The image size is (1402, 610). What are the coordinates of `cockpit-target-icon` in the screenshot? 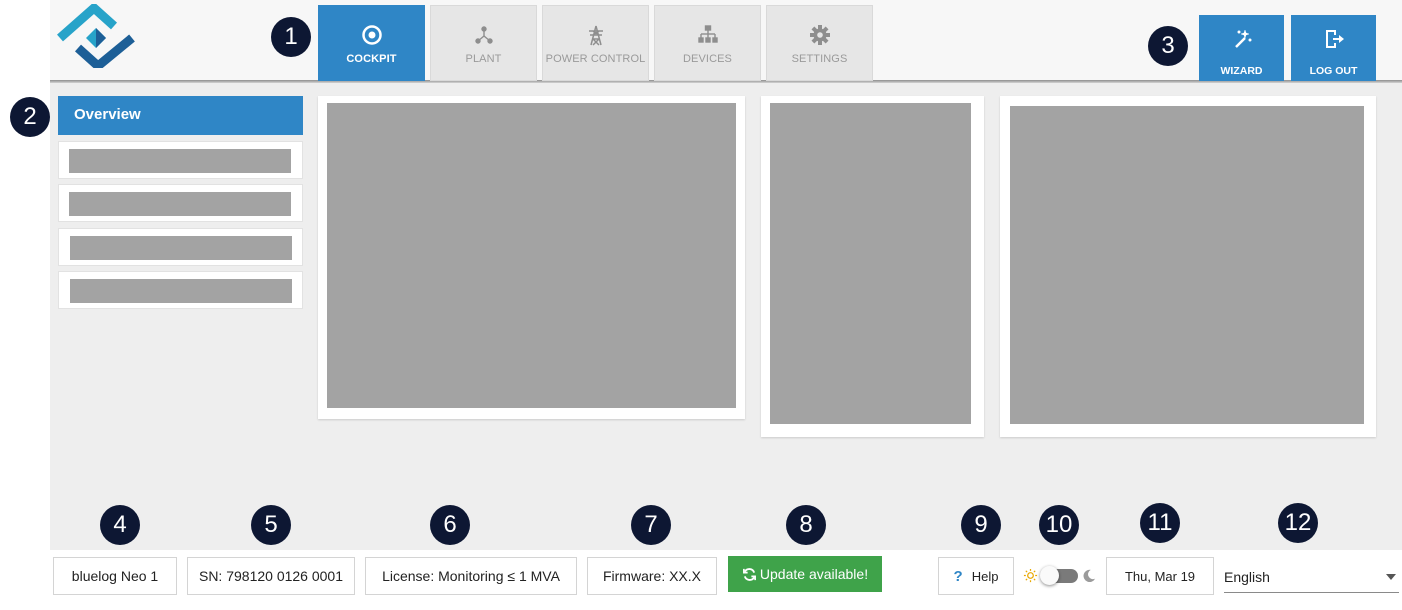 It's located at (372, 35).